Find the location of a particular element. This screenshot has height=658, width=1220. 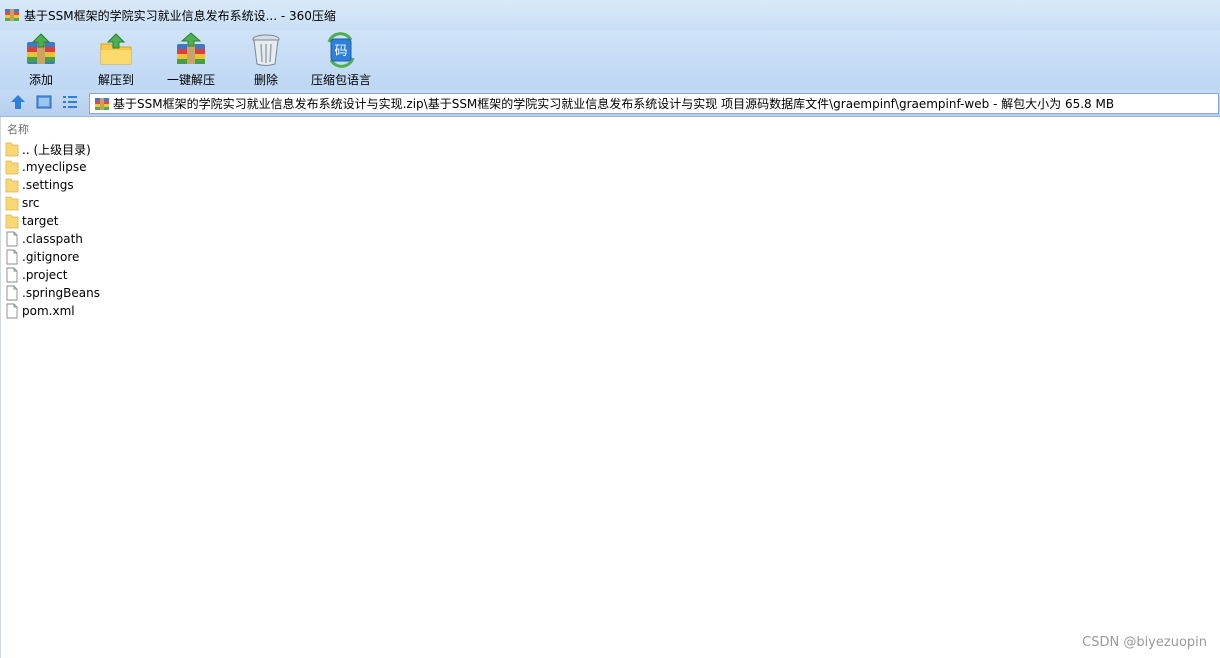

thumbnail-view-icon is located at coordinates (44, 103).